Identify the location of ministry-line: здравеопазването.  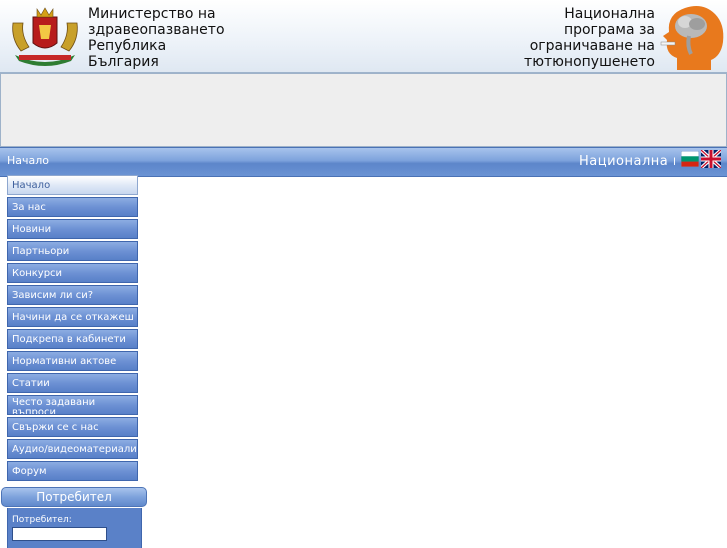
(156, 30).